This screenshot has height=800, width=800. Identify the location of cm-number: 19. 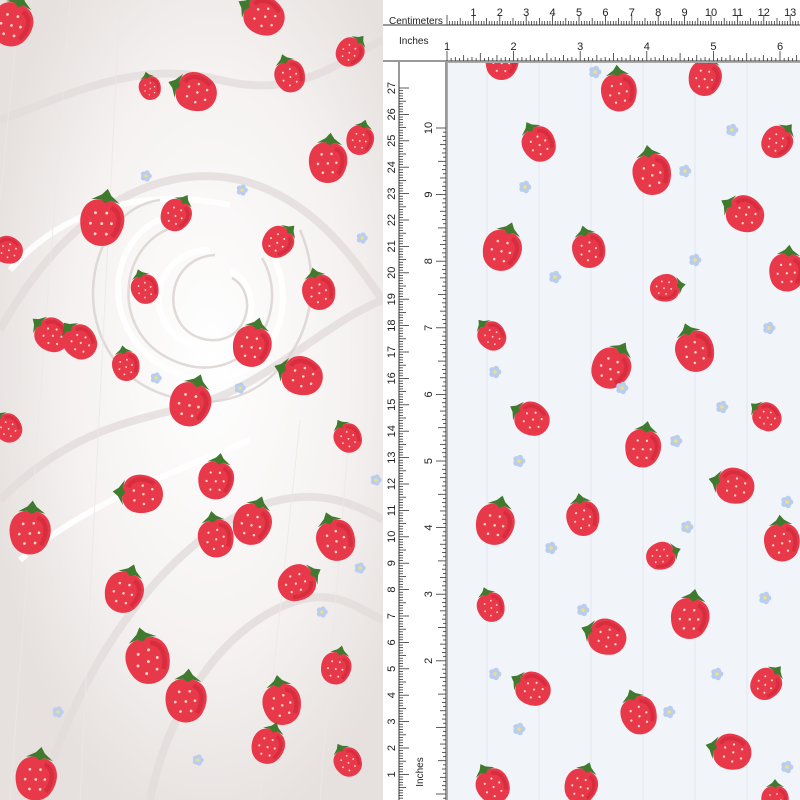
(392, 299).